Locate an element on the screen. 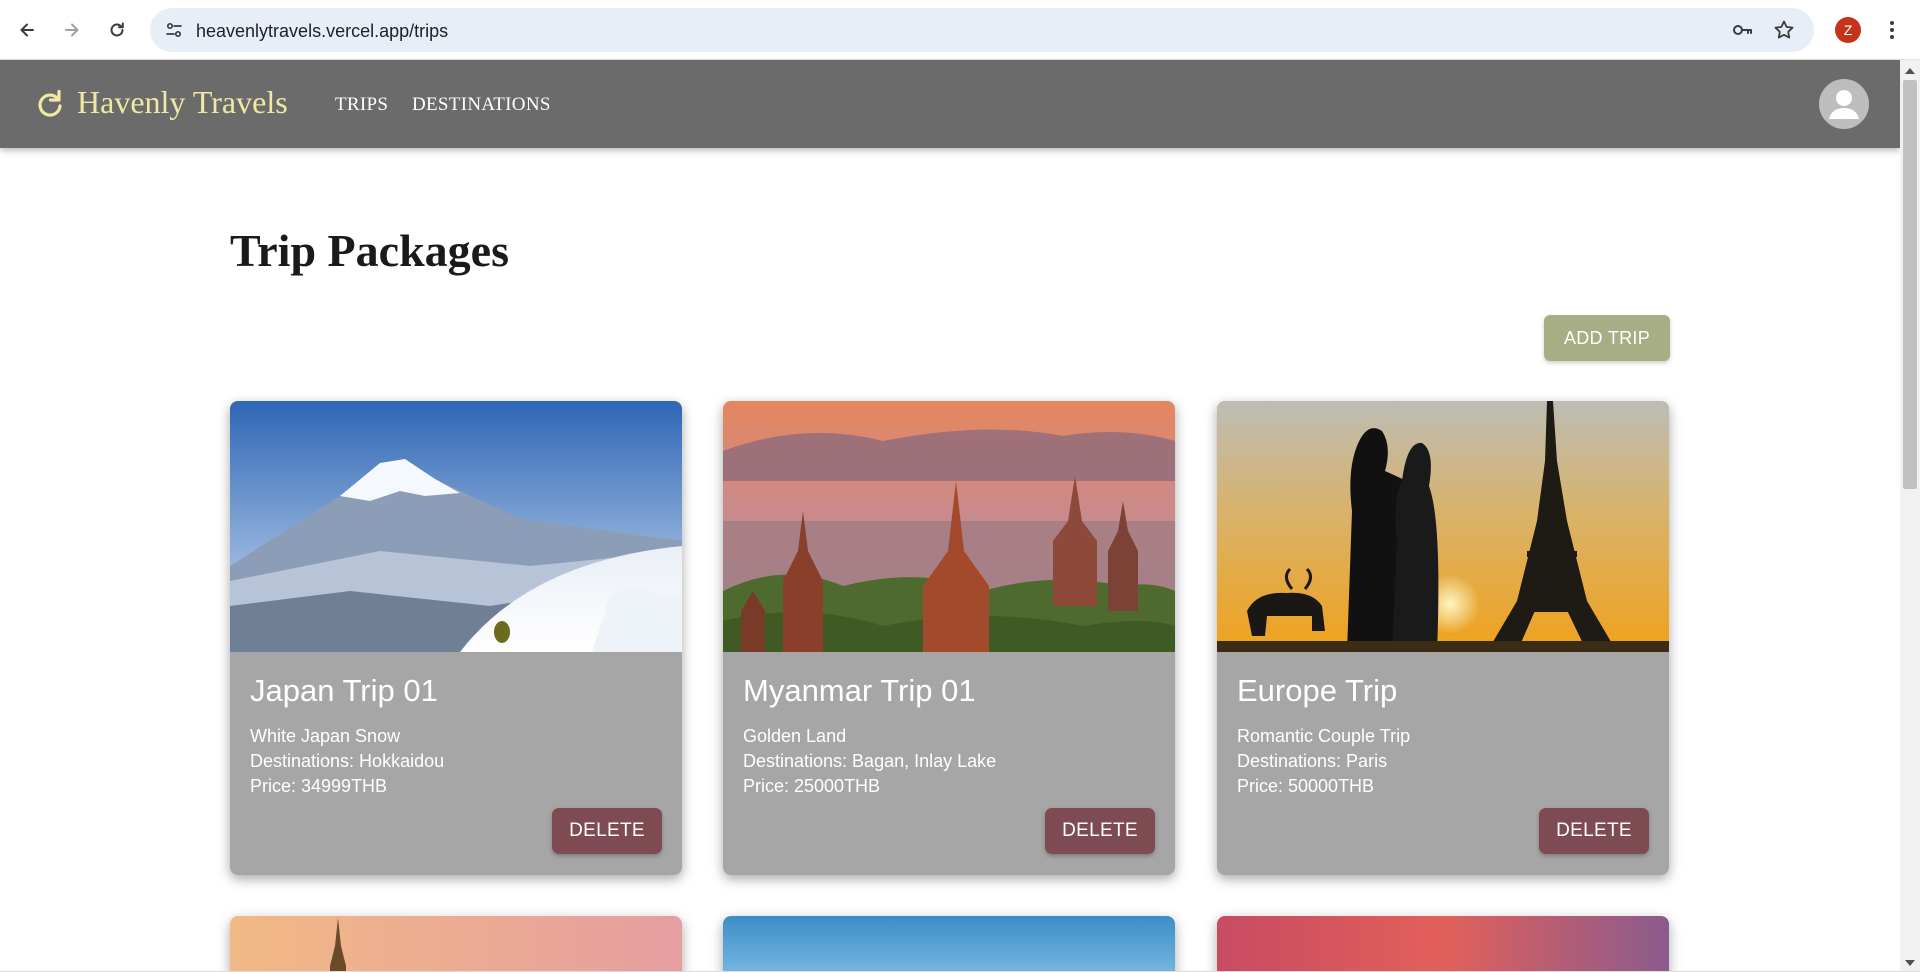  logo-refresh-icon is located at coordinates (50, 104).